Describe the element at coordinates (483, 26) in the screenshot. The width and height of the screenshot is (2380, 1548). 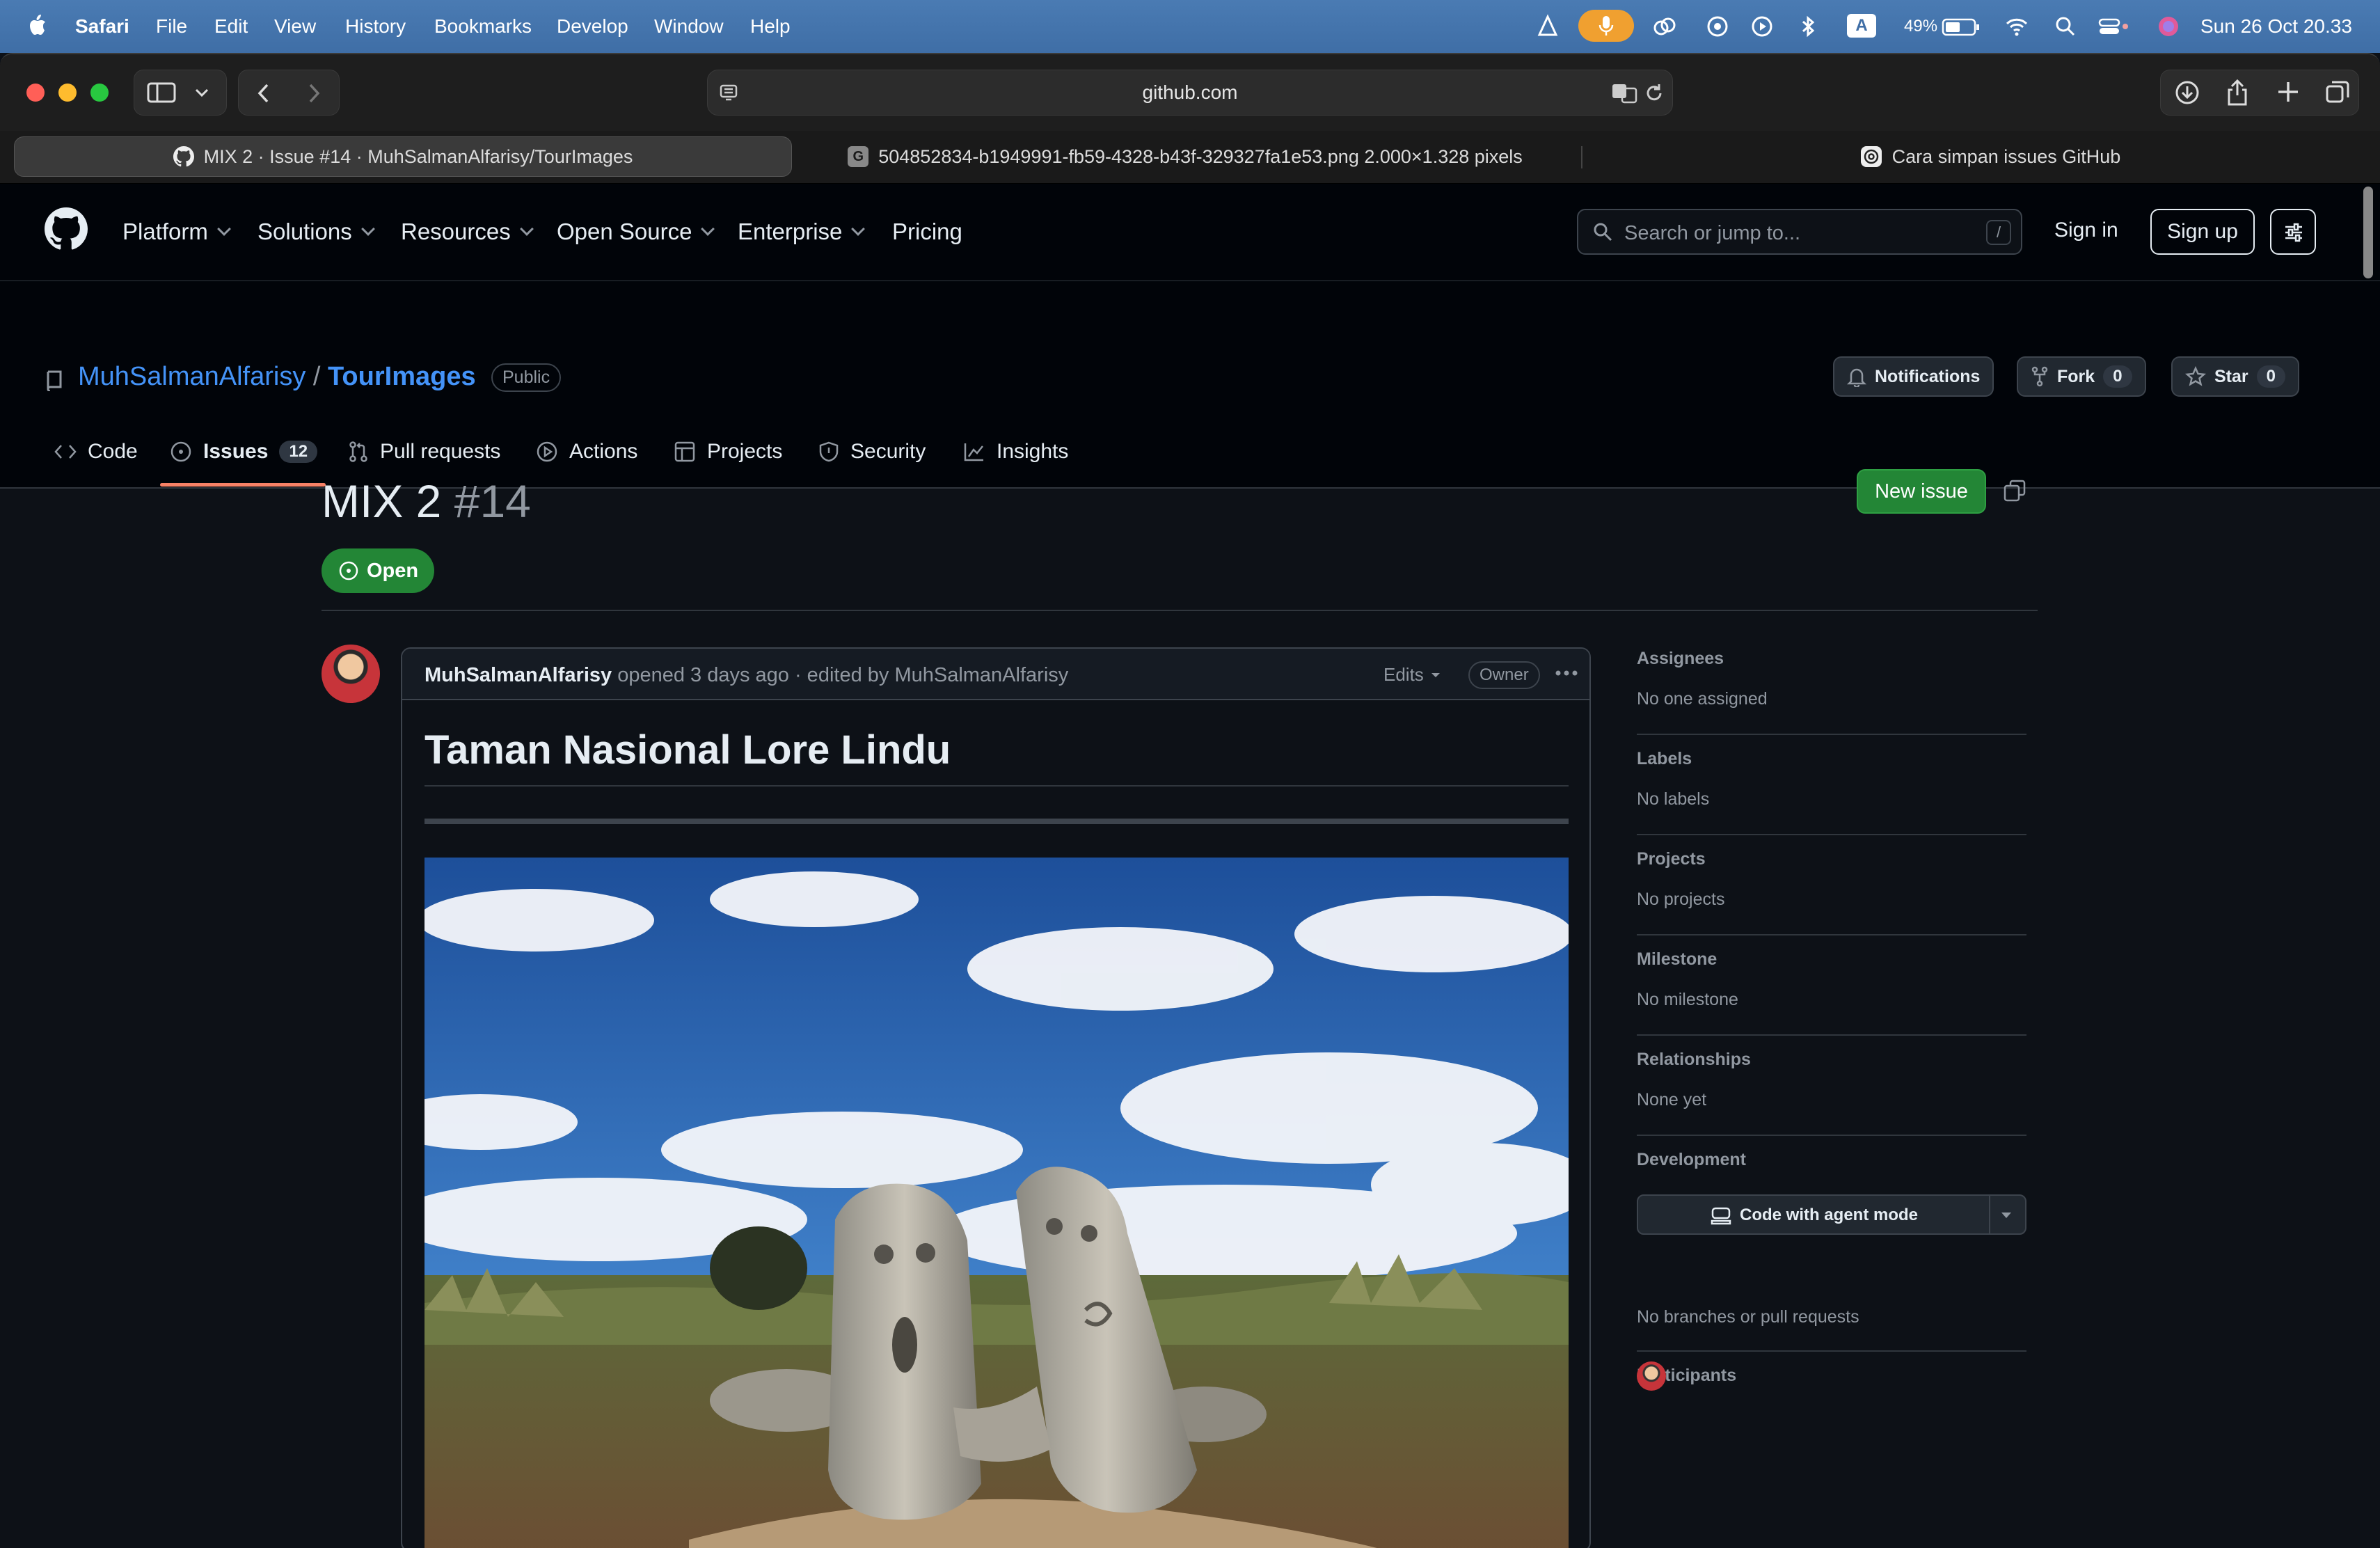
I see `menu-bookmarks: Bookmarks` at that location.